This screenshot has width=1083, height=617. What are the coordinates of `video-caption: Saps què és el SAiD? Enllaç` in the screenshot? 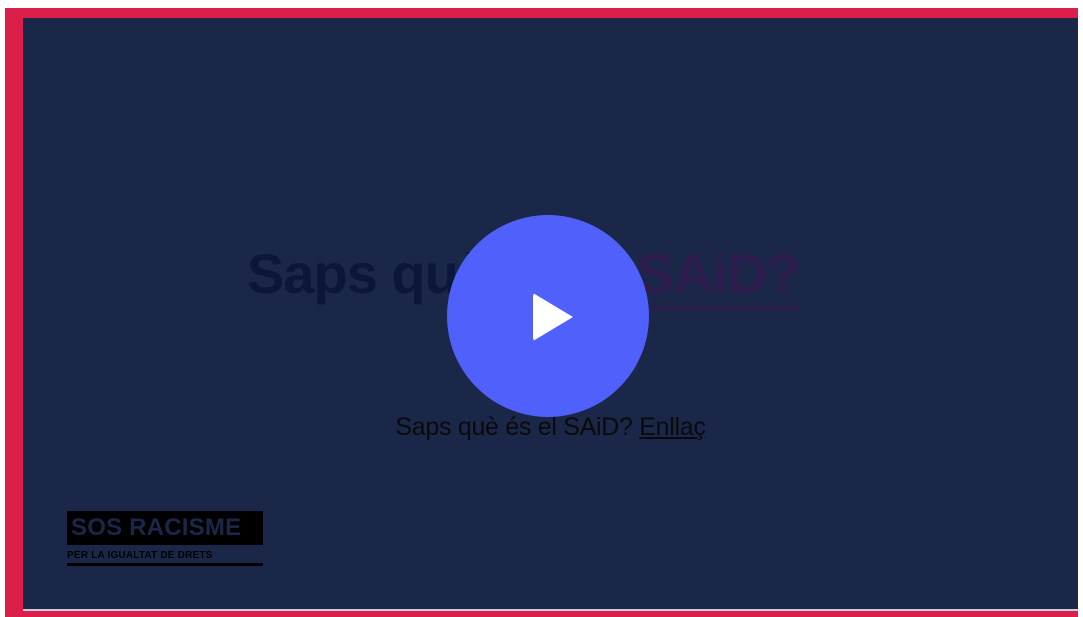 It's located at (550, 427).